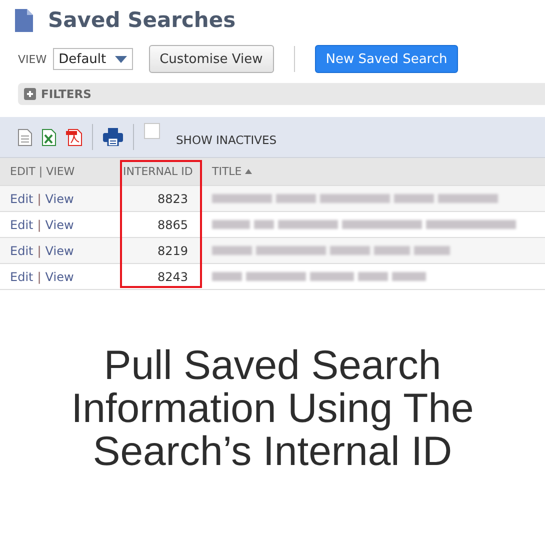  Describe the element at coordinates (273, 365) in the screenshot. I see `caption-line: Pull Saved Search` at that location.